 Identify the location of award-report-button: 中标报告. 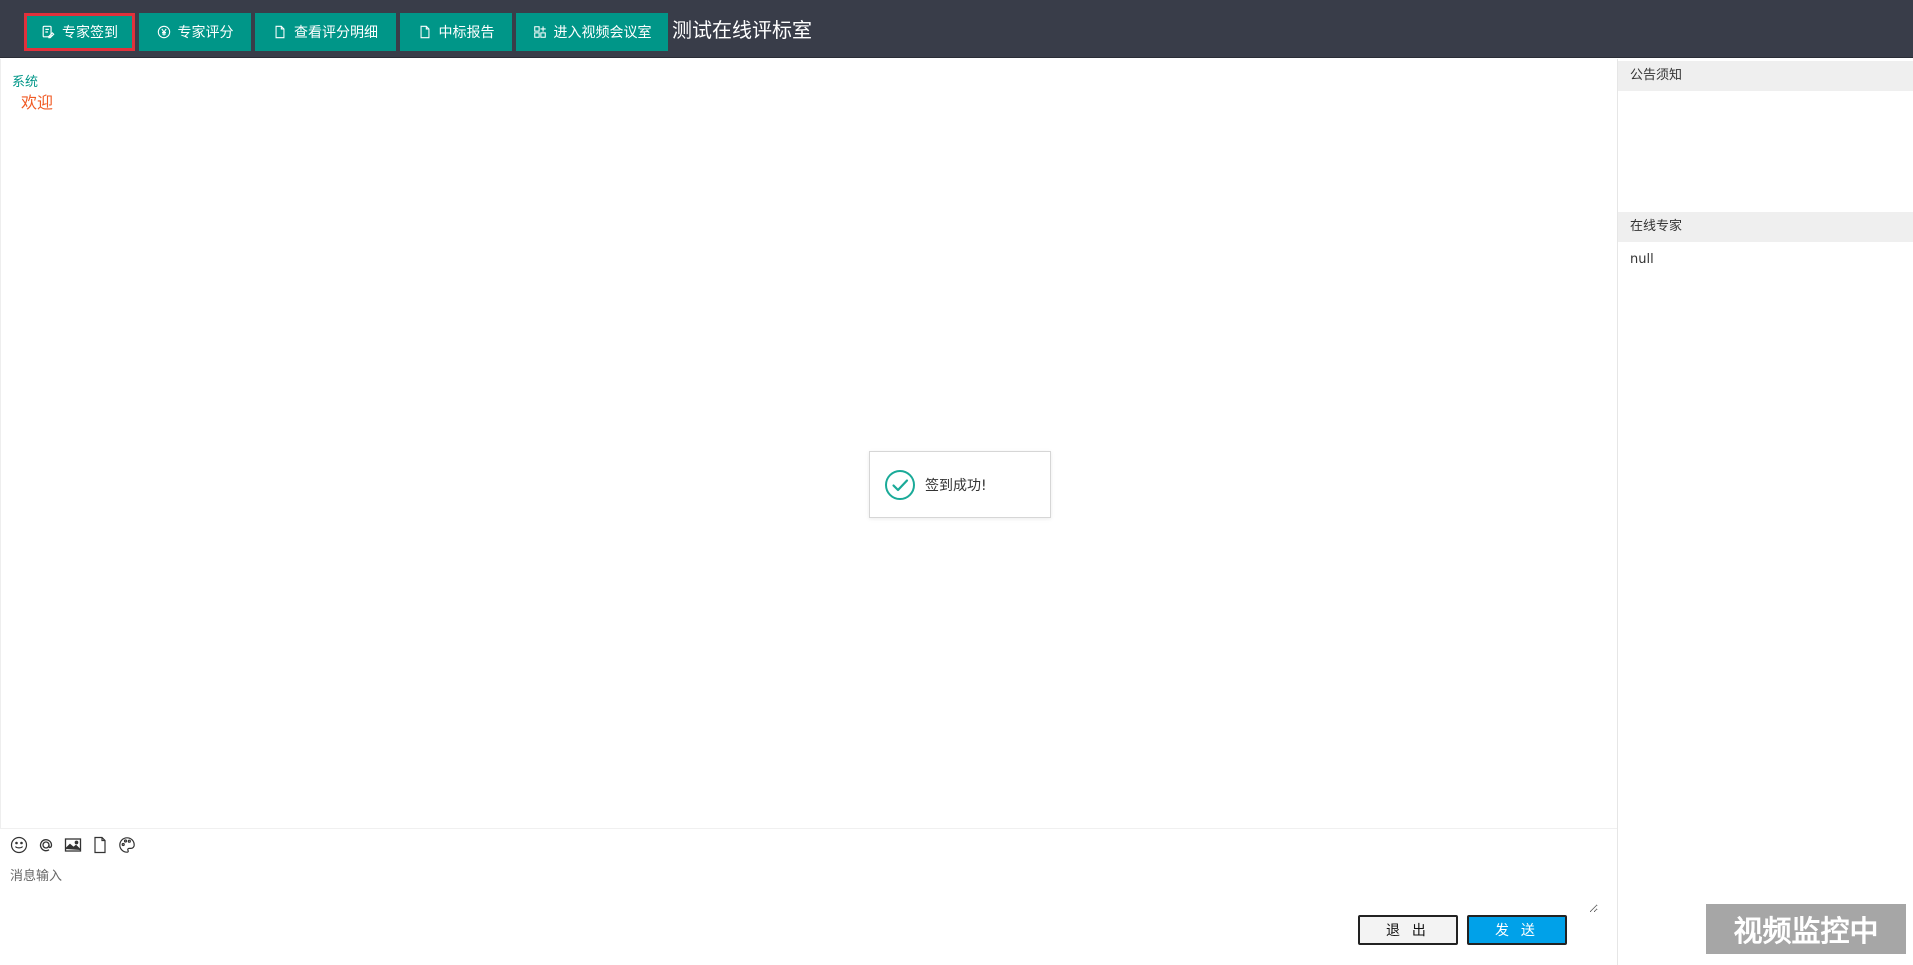
(456, 32).